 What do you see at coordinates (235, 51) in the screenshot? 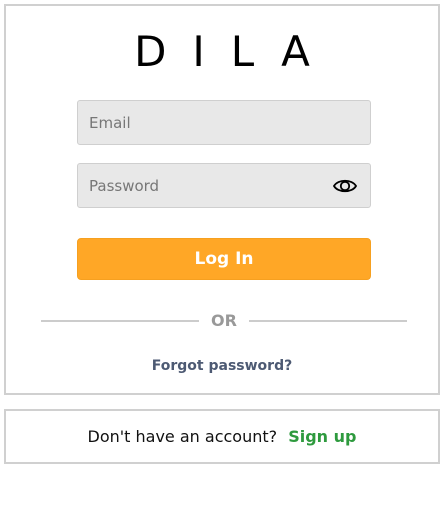
I see `app-logo: DILA` at bounding box center [235, 51].